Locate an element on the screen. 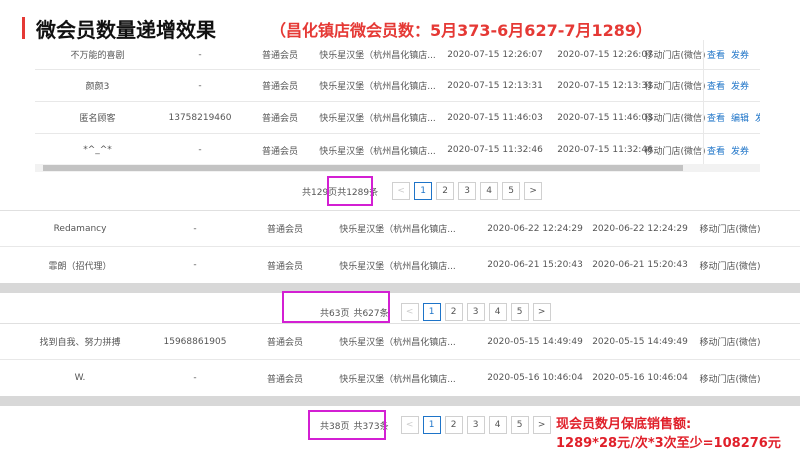 The width and height of the screenshot is (800, 457). member-name: W. is located at coordinates (80, 378).